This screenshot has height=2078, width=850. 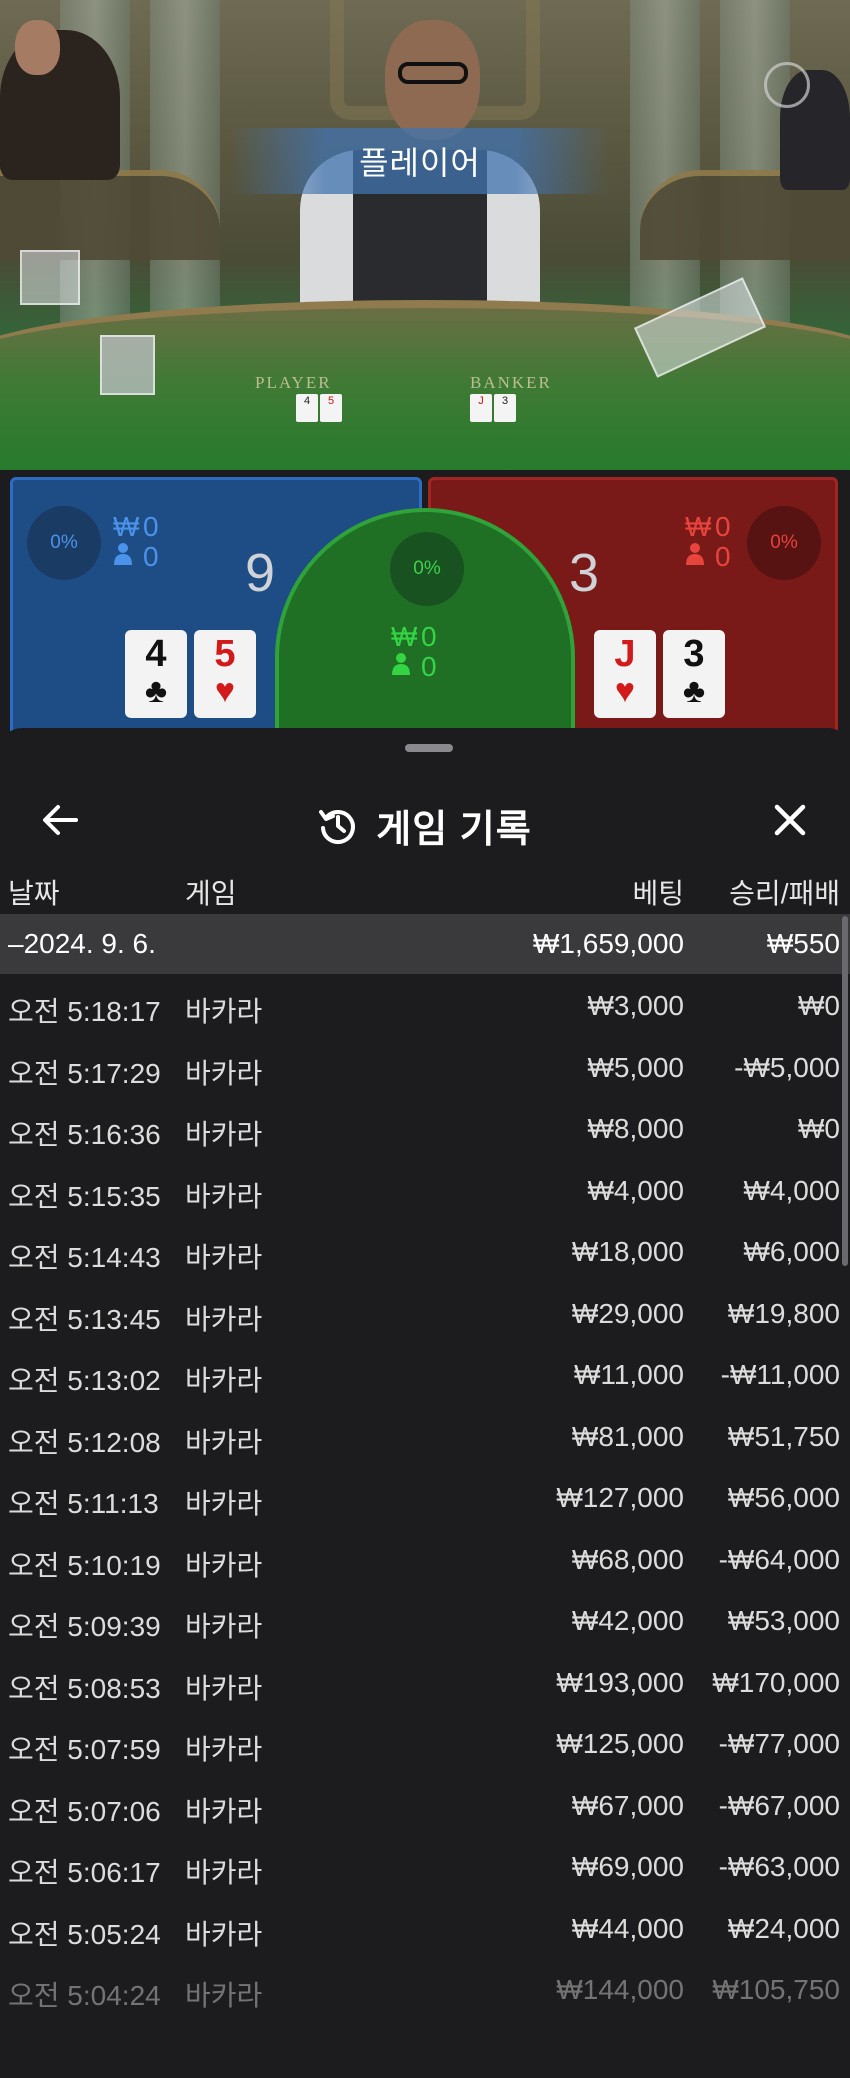 What do you see at coordinates (156, 674) in the screenshot?
I see `player-card-1: 4 ♣` at bounding box center [156, 674].